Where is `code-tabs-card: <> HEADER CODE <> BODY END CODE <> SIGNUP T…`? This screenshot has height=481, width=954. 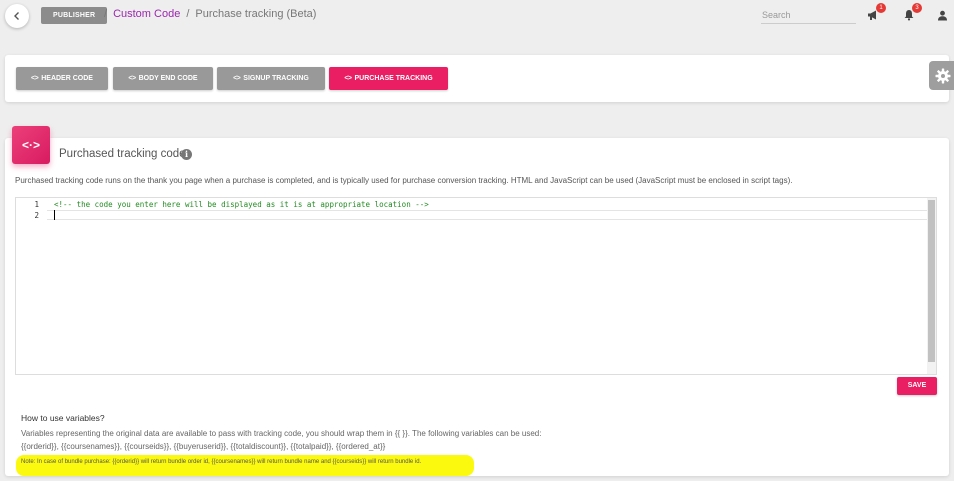 code-tabs-card: <> HEADER CODE <> BODY END CODE <> SIGNUP T… is located at coordinates (477, 78).